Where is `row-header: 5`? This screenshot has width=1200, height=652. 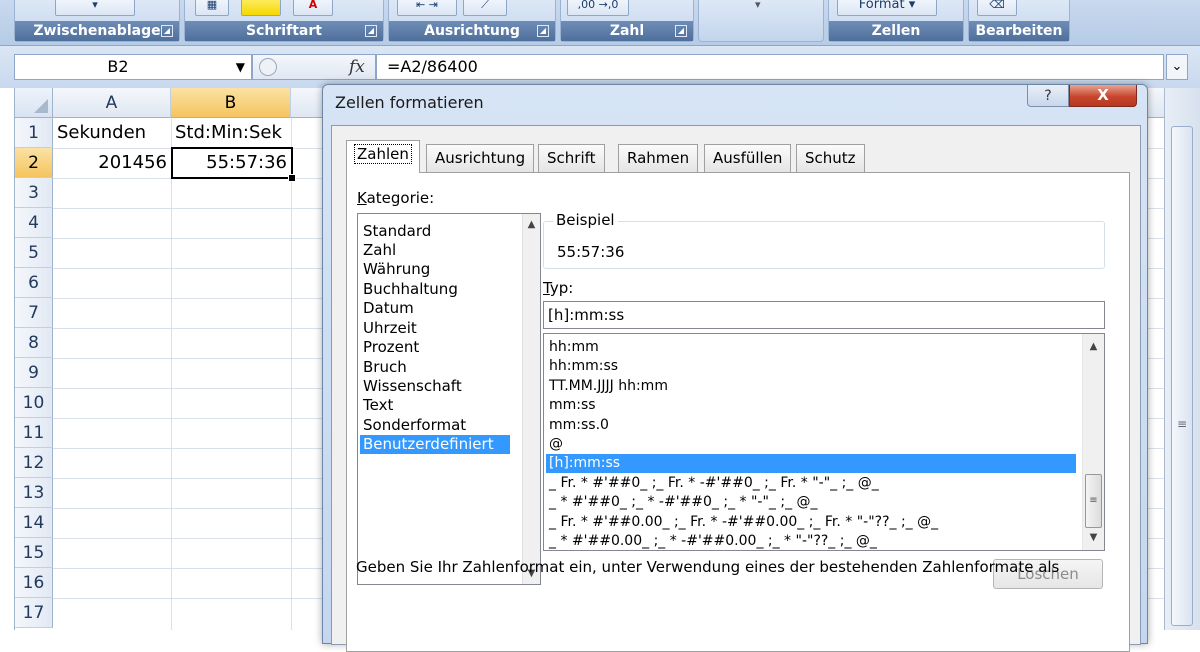
row-header: 5 is located at coordinates (34, 253).